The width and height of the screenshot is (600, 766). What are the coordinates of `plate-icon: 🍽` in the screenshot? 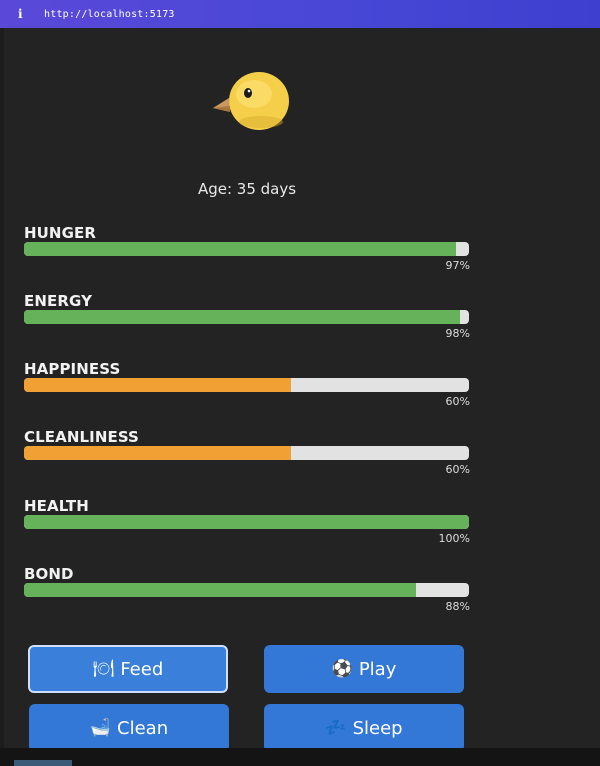 It's located at (103, 669).